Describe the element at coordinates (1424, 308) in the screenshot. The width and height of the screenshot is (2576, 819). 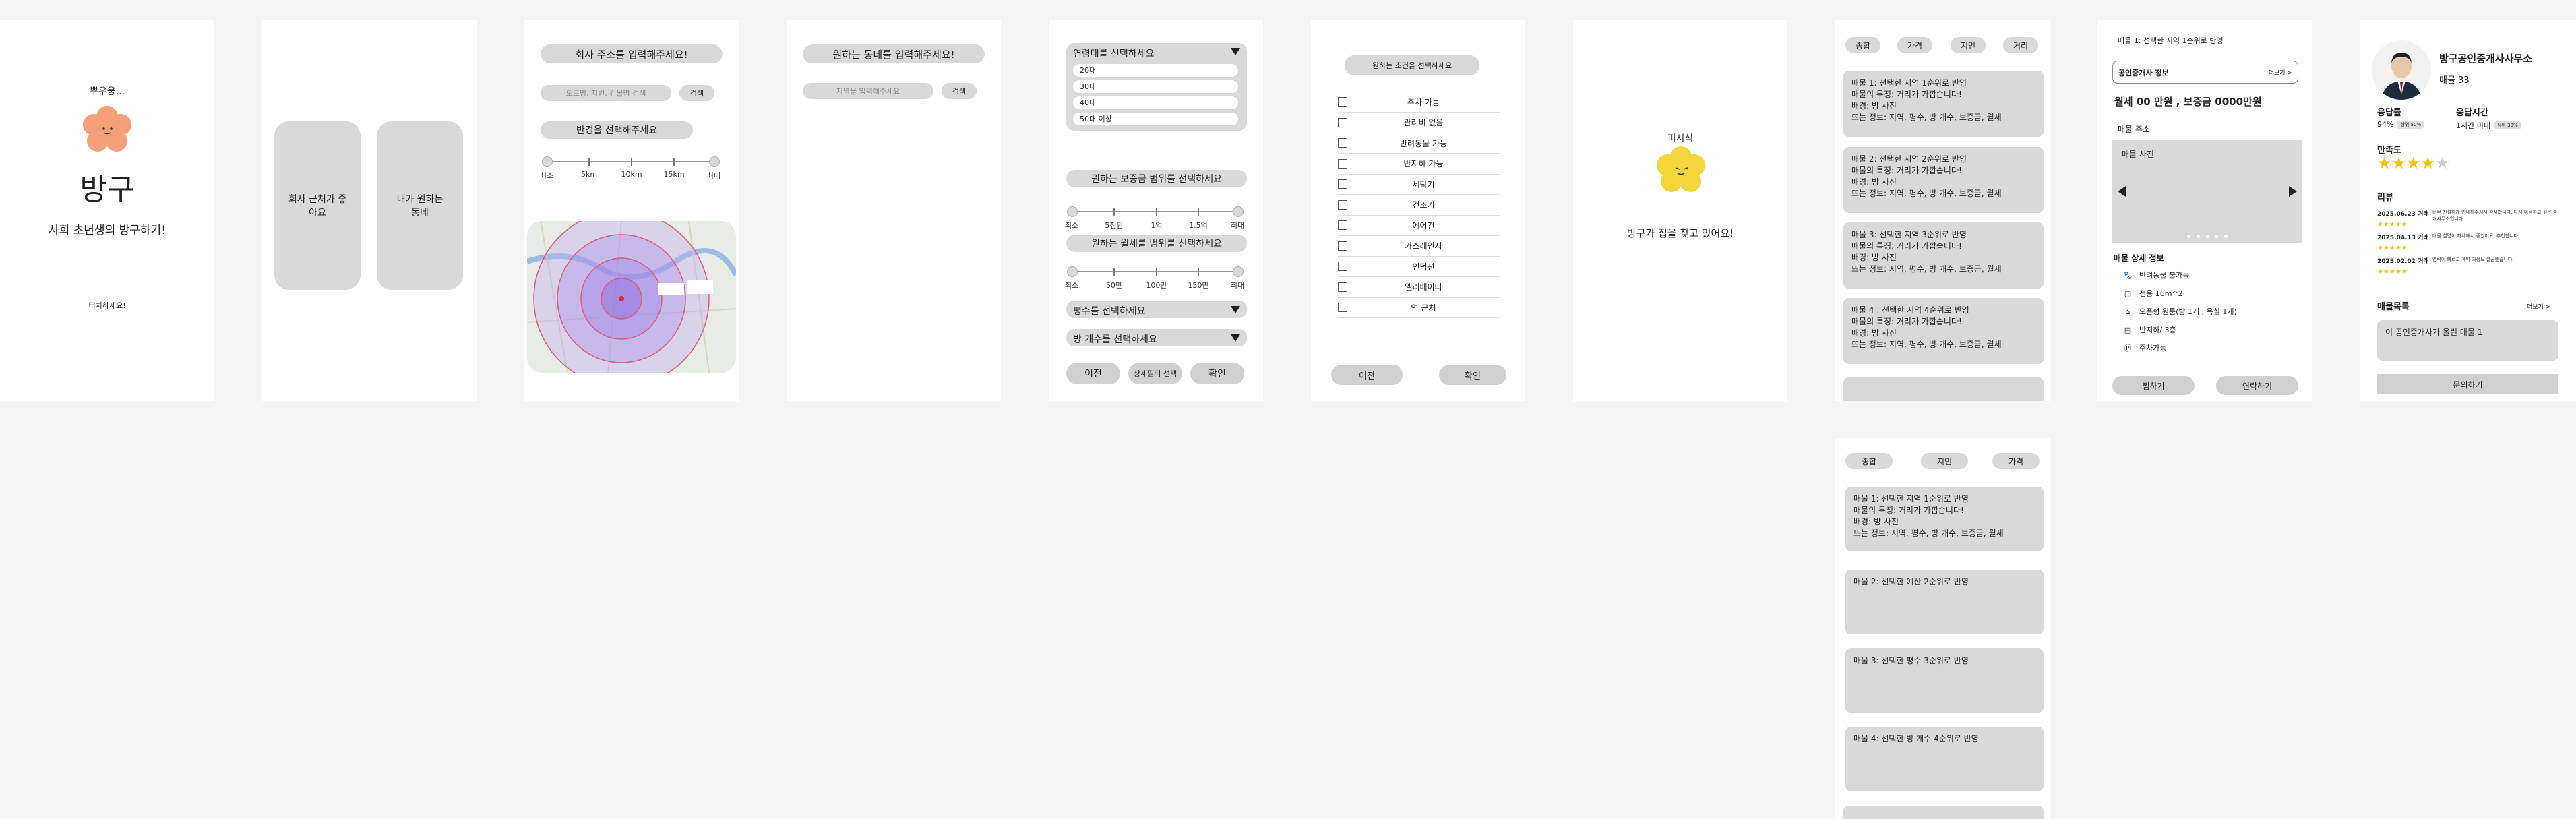
I see `condition-label: 역 근처` at that location.